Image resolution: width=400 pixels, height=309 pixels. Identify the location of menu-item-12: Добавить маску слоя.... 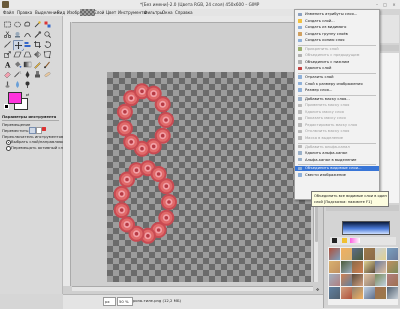
(337, 99).